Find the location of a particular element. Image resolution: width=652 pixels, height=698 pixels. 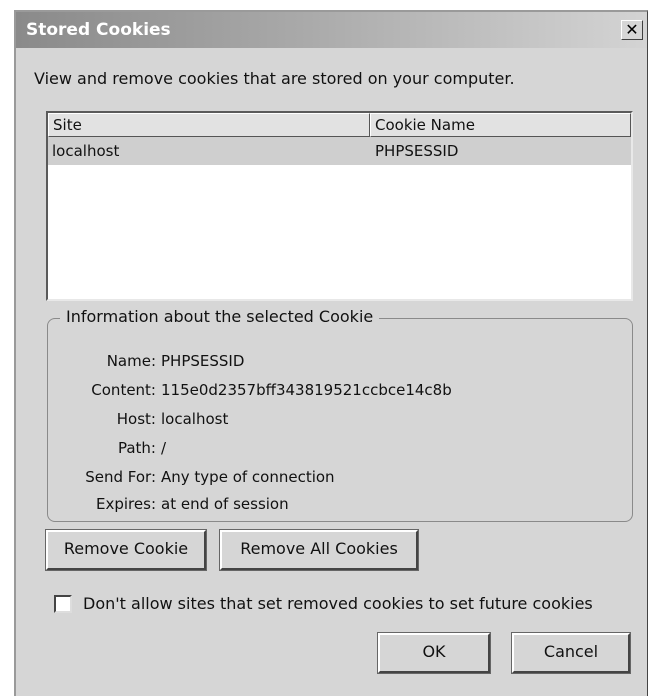

info-value: localhost is located at coordinates (195, 419).